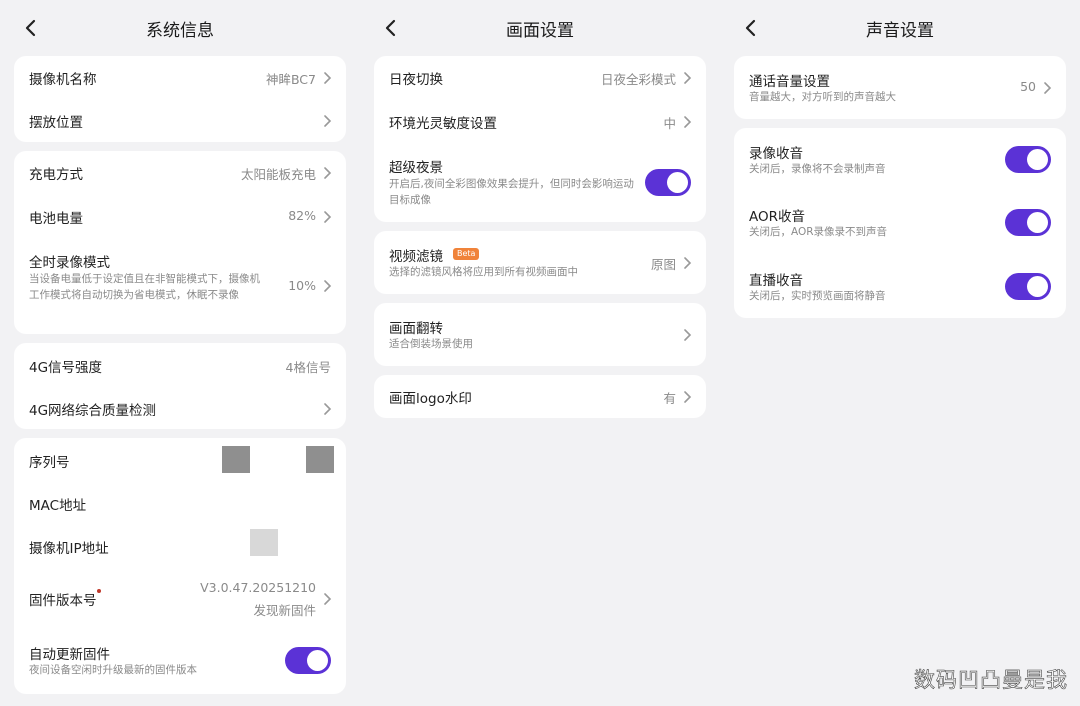 The height and width of the screenshot is (706, 1080). What do you see at coordinates (180, 598) in the screenshot?
I see `firmware-row: 固件版本号 V3.0.47.20251210 发现新固件` at bounding box center [180, 598].